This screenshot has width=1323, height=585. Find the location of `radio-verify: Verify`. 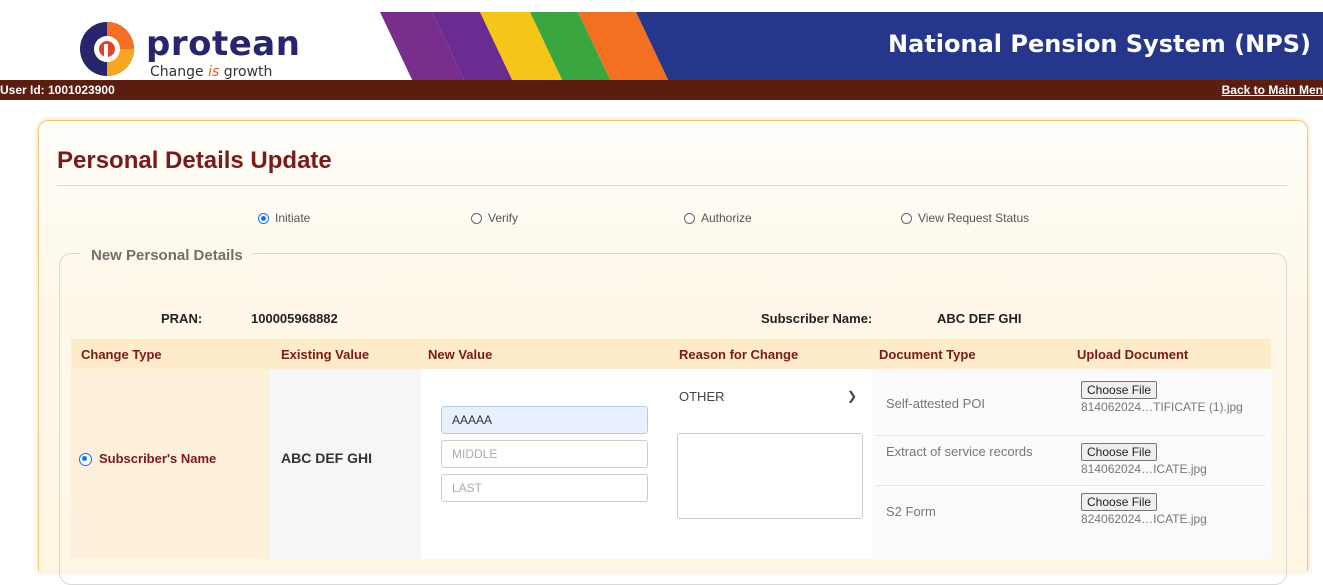

radio-verify: Verify is located at coordinates (494, 218).